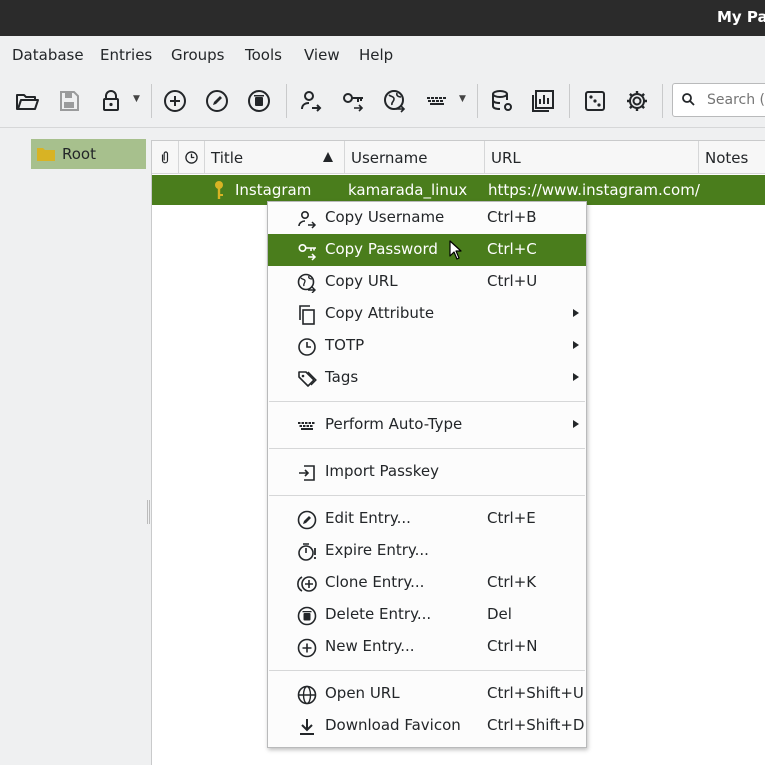 The width and height of the screenshot is (765, 765). I want to click on menu-delete-entry: Delete Entry... Del, so click(427, 615).